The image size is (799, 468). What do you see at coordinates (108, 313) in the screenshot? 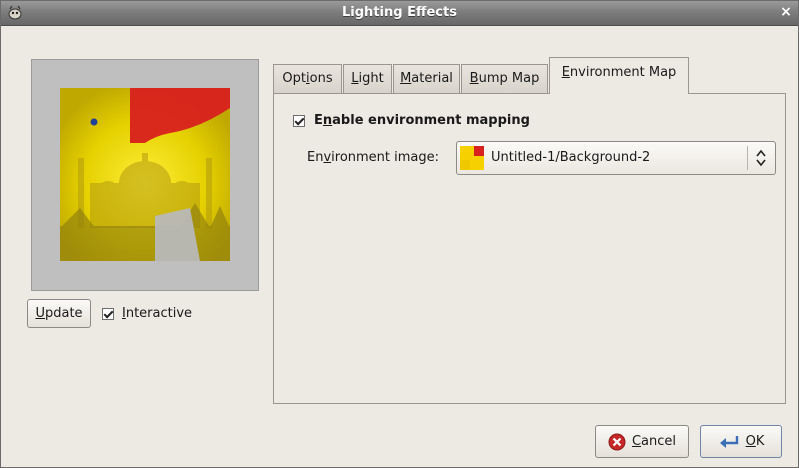
I see `interactive-check-icon` at bounding box center [108, 313].